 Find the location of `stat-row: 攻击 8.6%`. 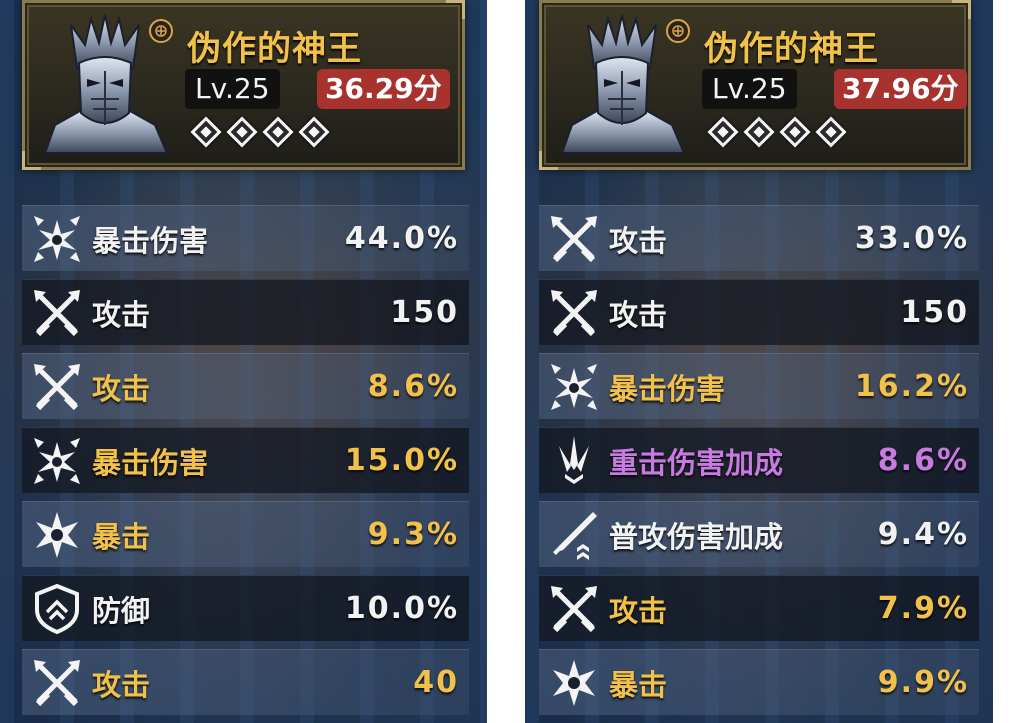

stat-row: 攻击 8.6% is located at coordinates (245, 386).